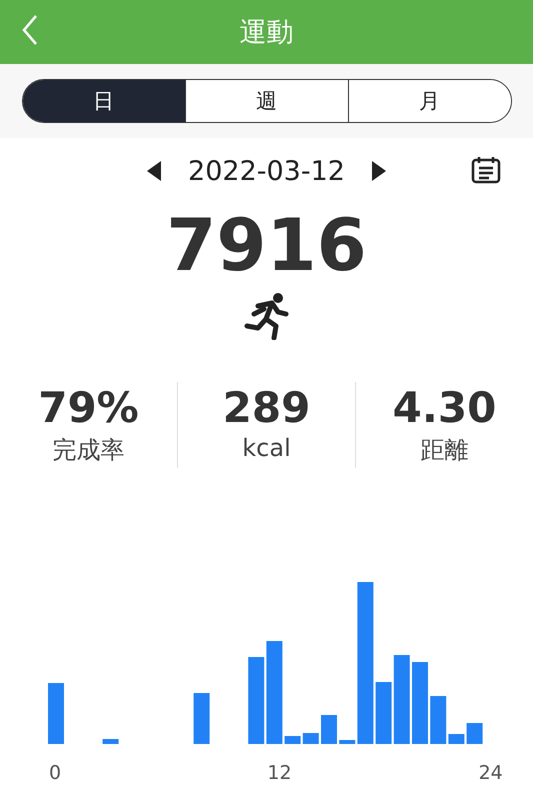 The width and height of the screenshot is (533, 800). Describe the element at coordinates (266, 245) in the screenshot. I see `step-count: 7916` at that location.